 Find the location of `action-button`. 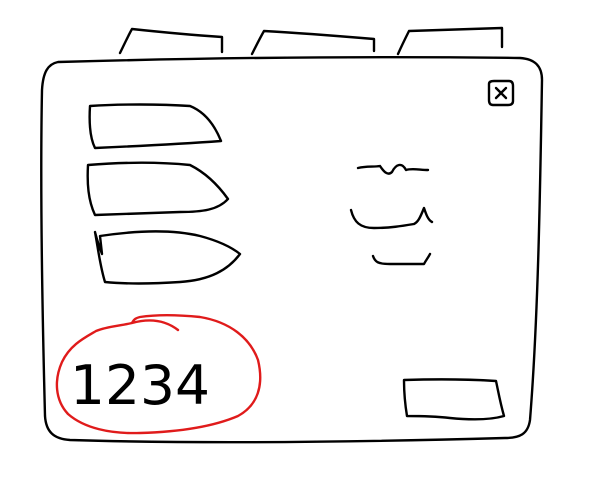

action-button is located at coordinates (454, 399).